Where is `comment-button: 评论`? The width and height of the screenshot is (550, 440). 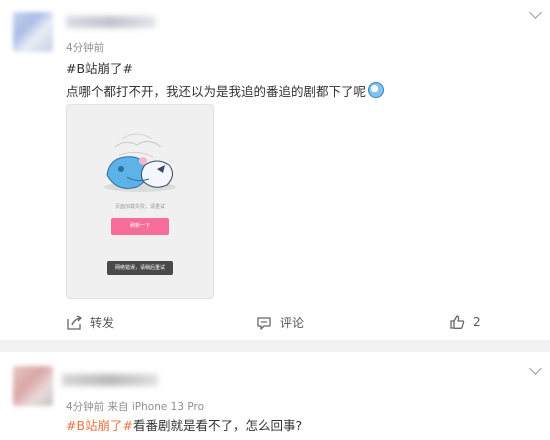
comment-button: 评论 is located at coordinates (280, 322).